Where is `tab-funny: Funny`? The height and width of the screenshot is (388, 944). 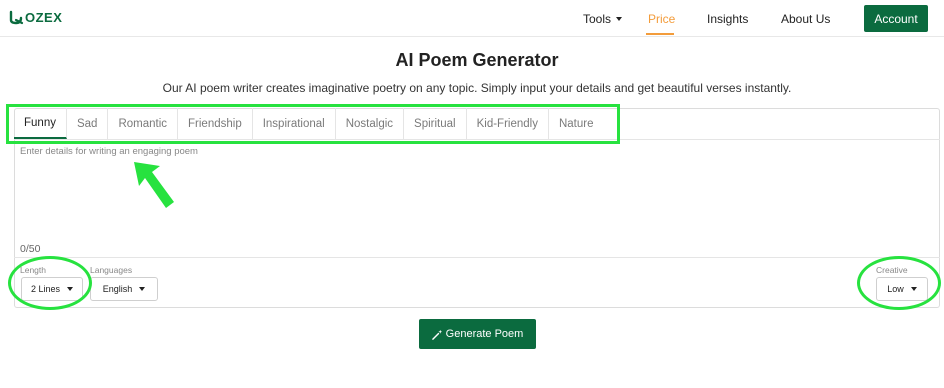 tab-funny: Funny is located at coordinates (40, 123).